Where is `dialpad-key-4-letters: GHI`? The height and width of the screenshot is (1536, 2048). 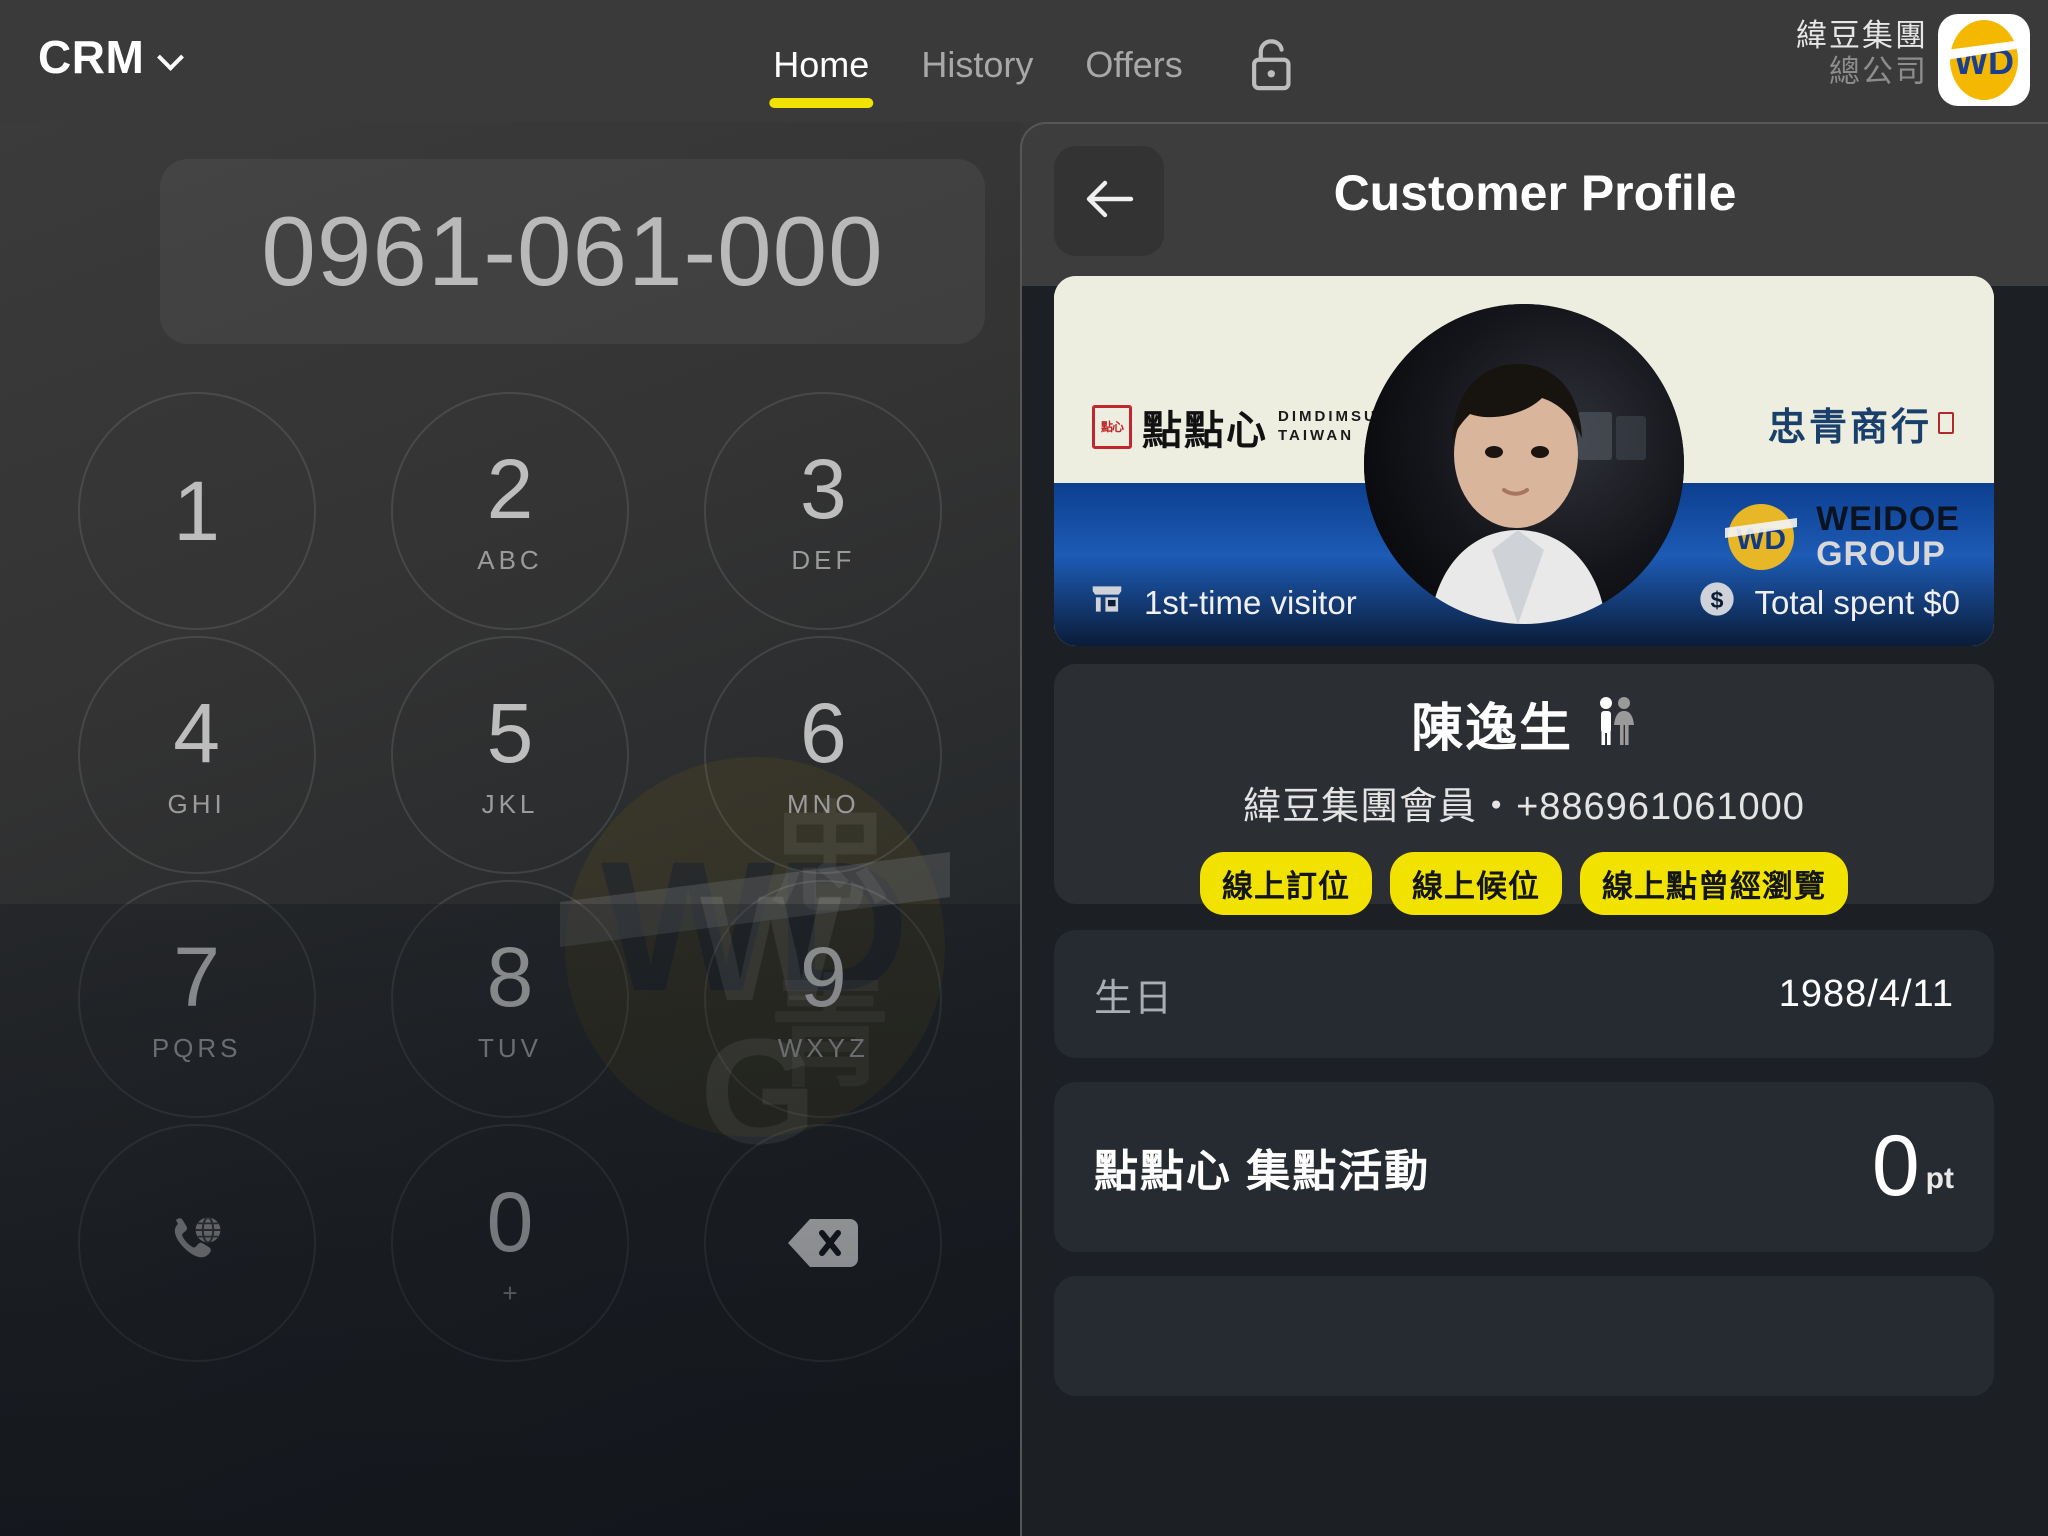
dialpad-key-4-letters: GHI is located at coordinates (196, 803).